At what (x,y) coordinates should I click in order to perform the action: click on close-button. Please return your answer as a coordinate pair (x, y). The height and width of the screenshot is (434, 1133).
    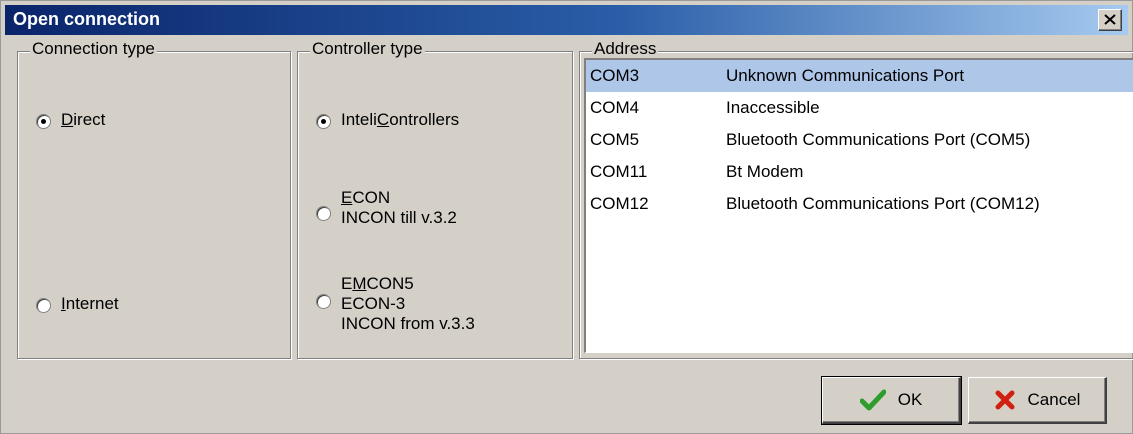
    Looking at the image, I should click on (1110, 20).